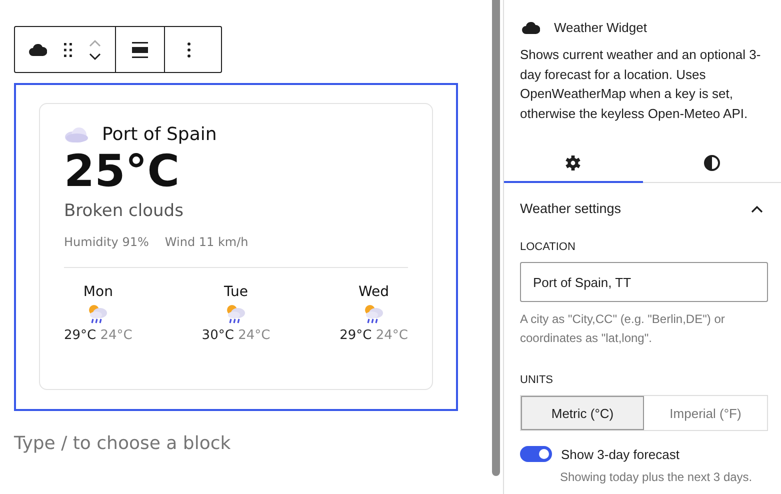  What do you see at coordinates (236, 335) in the screenshot?
I see `forecast-temperatures: 30°C 24°C` at bounding box center [236, 335].